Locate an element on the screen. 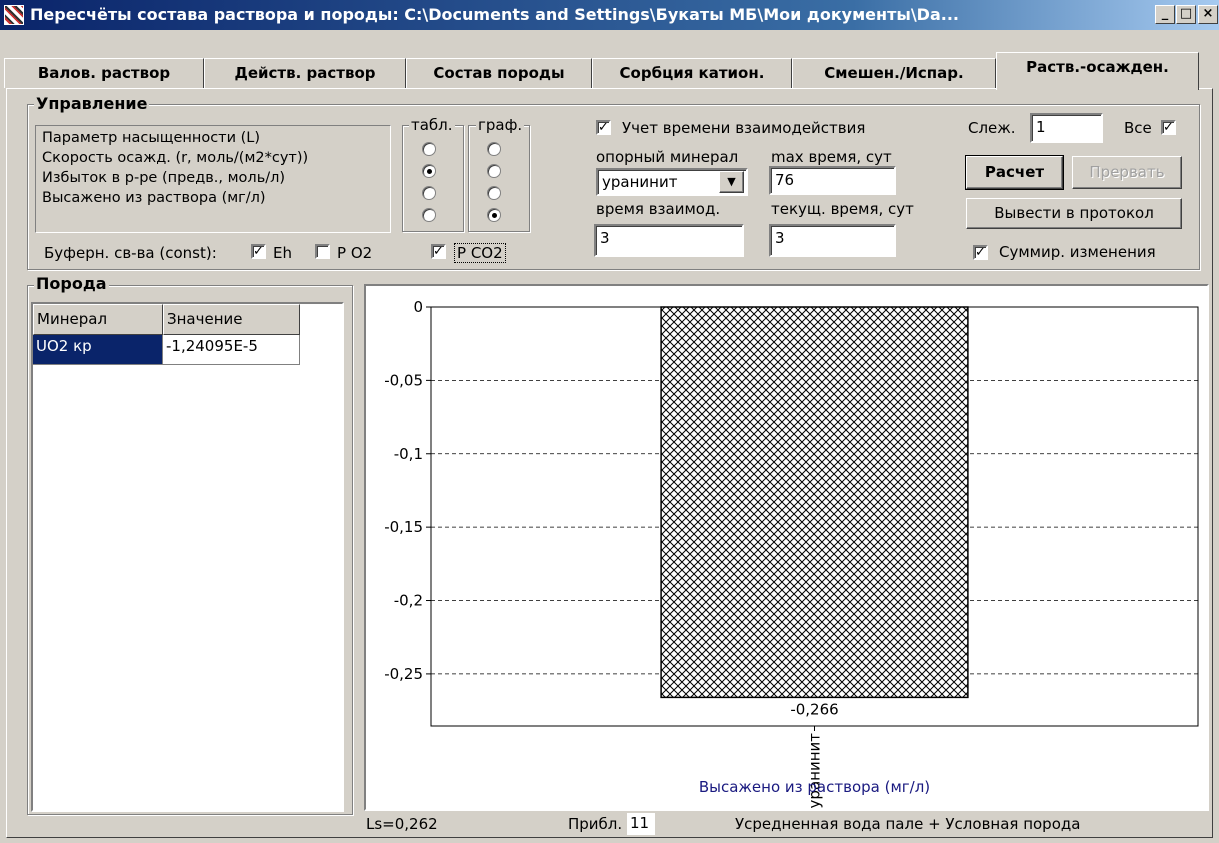 Image resolution: width=1219 pixels, height=843 pixels. ref-mineral-value: уранинит is located at coordinates (640, 182).